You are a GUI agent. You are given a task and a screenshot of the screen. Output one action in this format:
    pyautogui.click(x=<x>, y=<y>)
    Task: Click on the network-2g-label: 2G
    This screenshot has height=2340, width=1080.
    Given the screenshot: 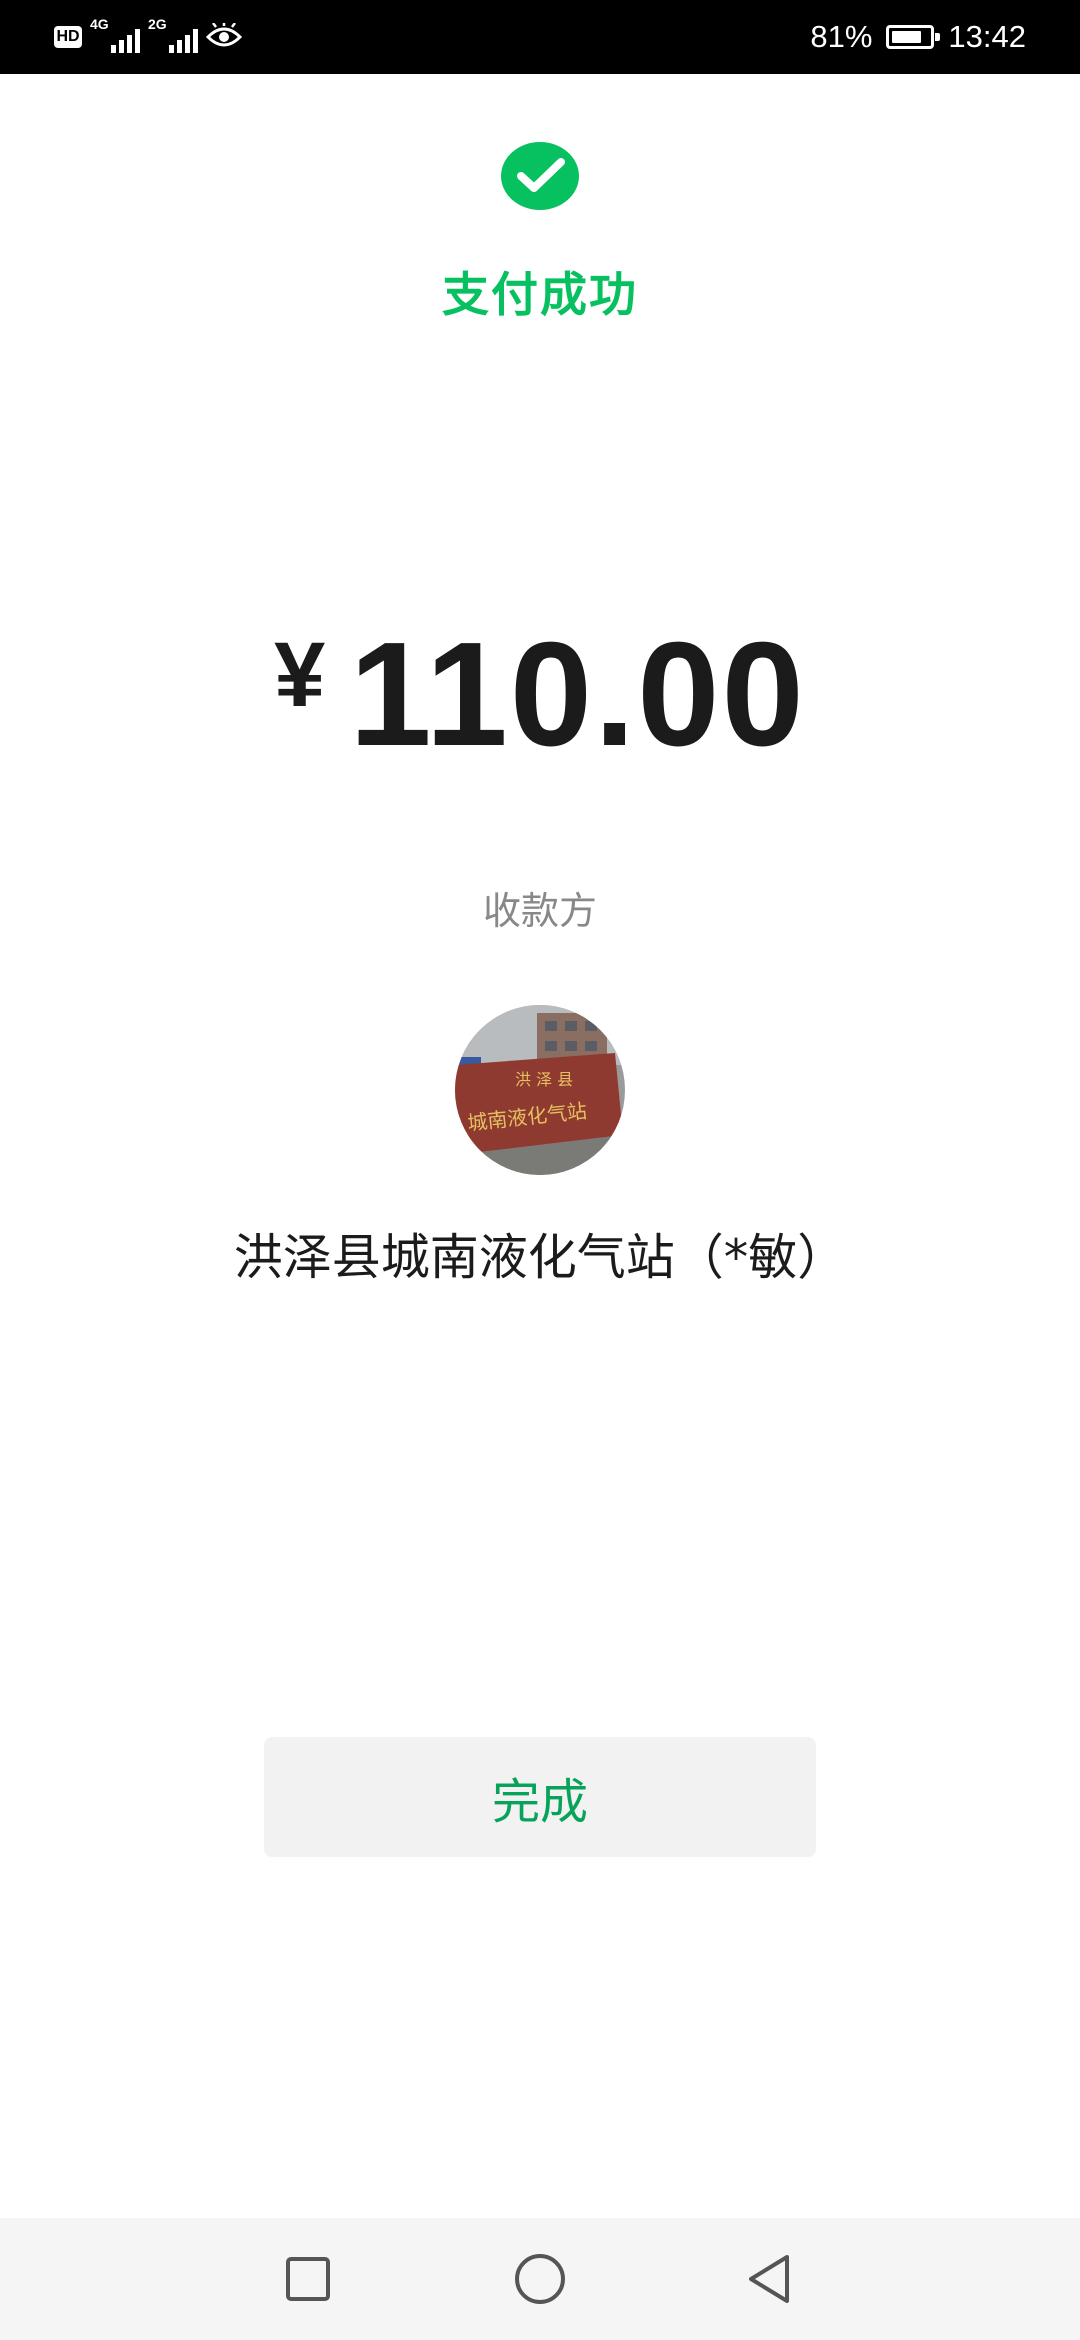 What is the action you would take?
    pyautogui.click(x=157, y=24)
    